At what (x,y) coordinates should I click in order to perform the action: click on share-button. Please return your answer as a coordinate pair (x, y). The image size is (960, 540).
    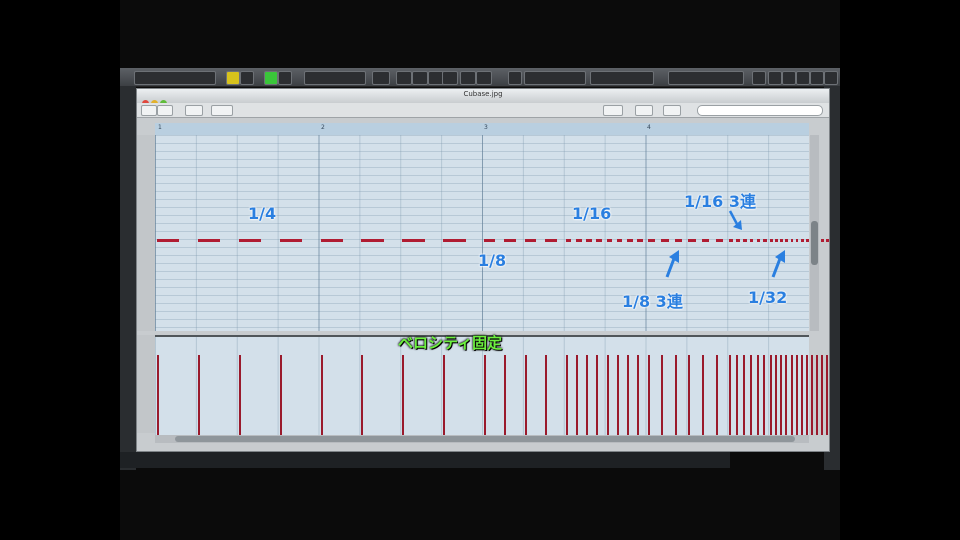
    Looking at the image, I should click on (222, 110).